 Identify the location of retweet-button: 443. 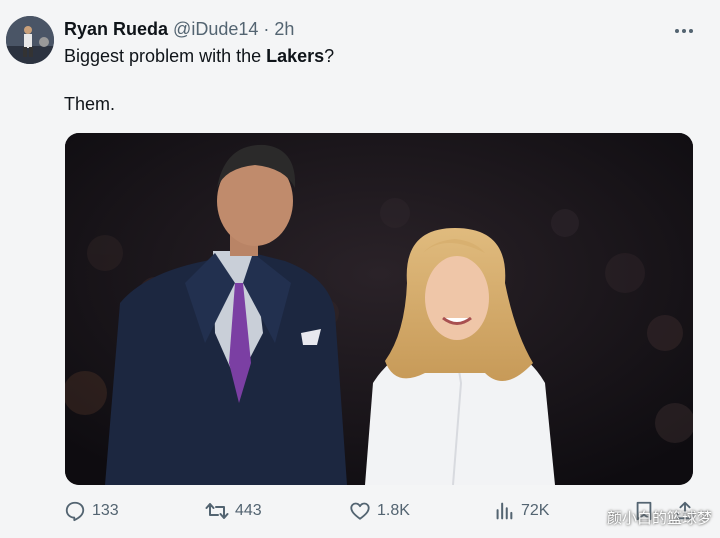
(233, 511).